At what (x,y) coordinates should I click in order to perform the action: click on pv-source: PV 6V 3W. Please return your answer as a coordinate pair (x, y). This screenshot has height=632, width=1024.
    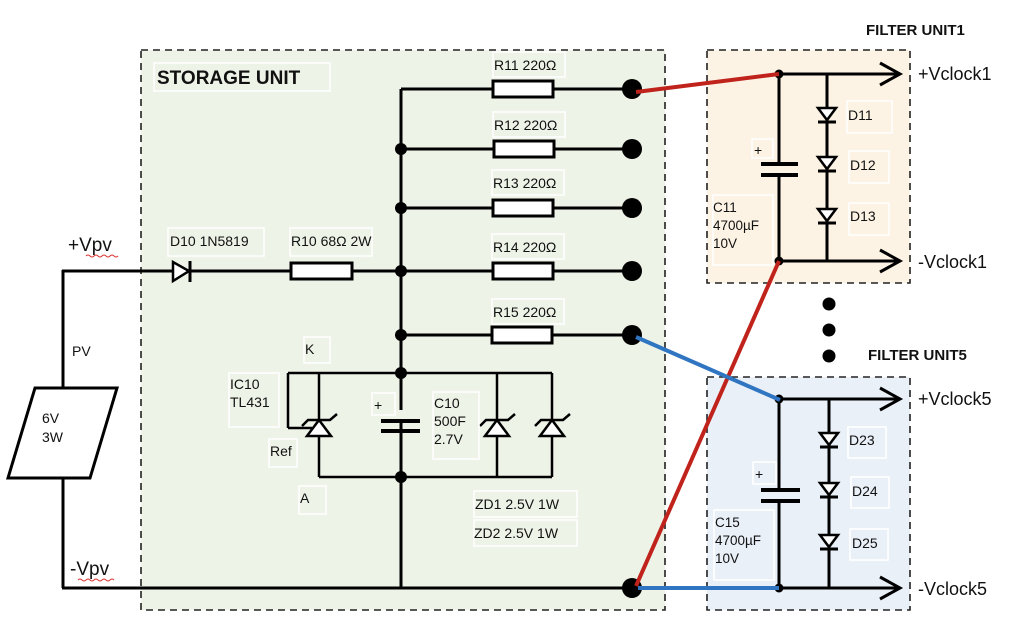
    Looking at the image, I should click on (62, 429).